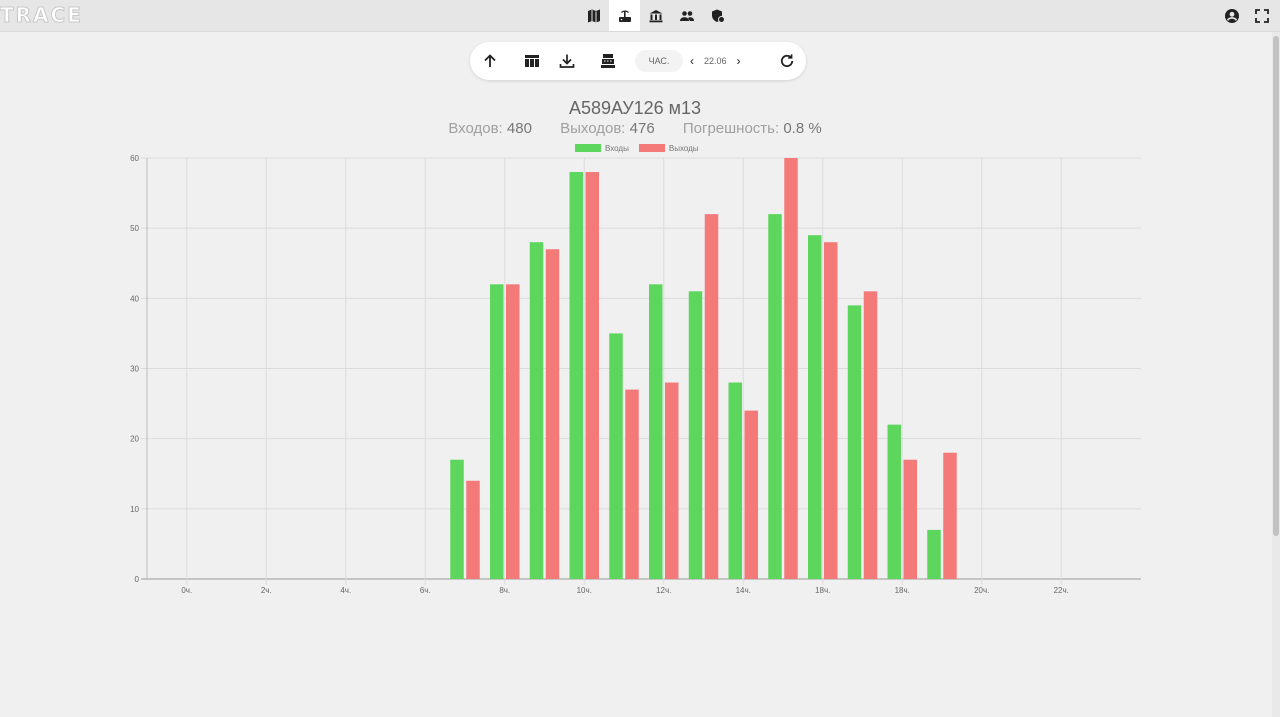 Image resolution: width=1280 pixels, height=717 pixels. Describe the element at coordinates (134, 298) in the screenshot. I see `y-tick-label: 40` at that location.